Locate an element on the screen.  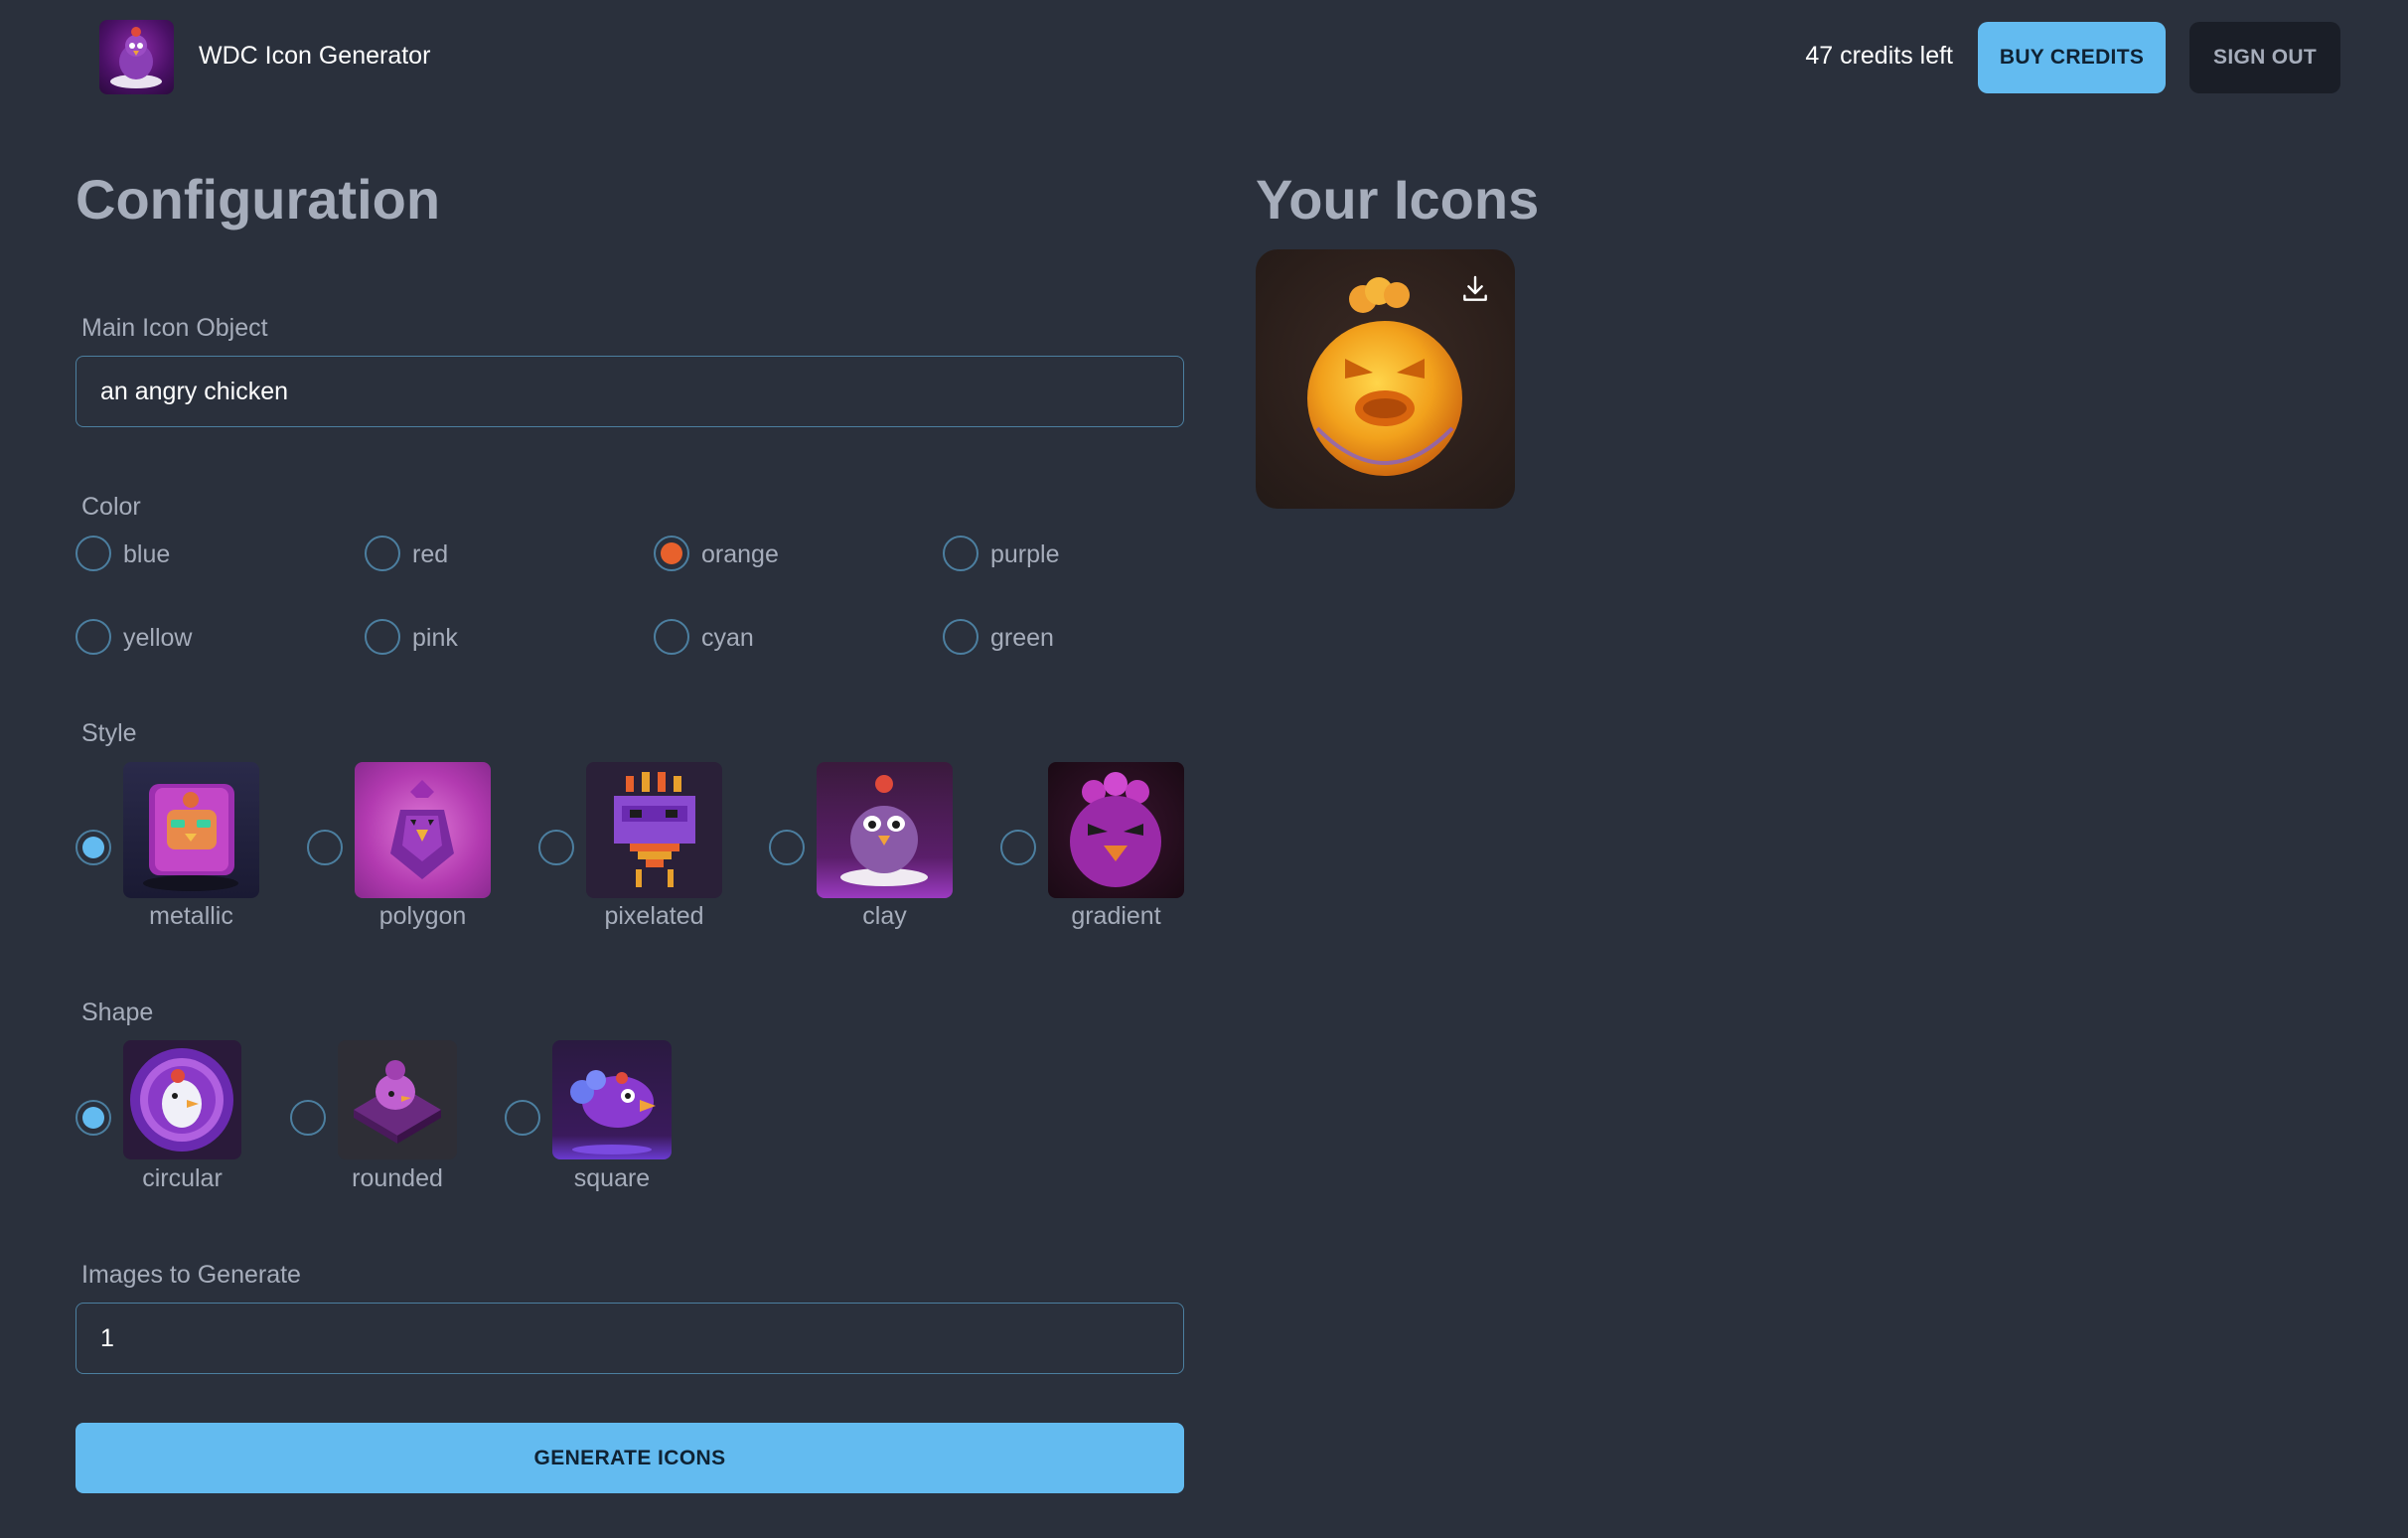
configuration-heading: Configuration is located at coordinates (258, 199).